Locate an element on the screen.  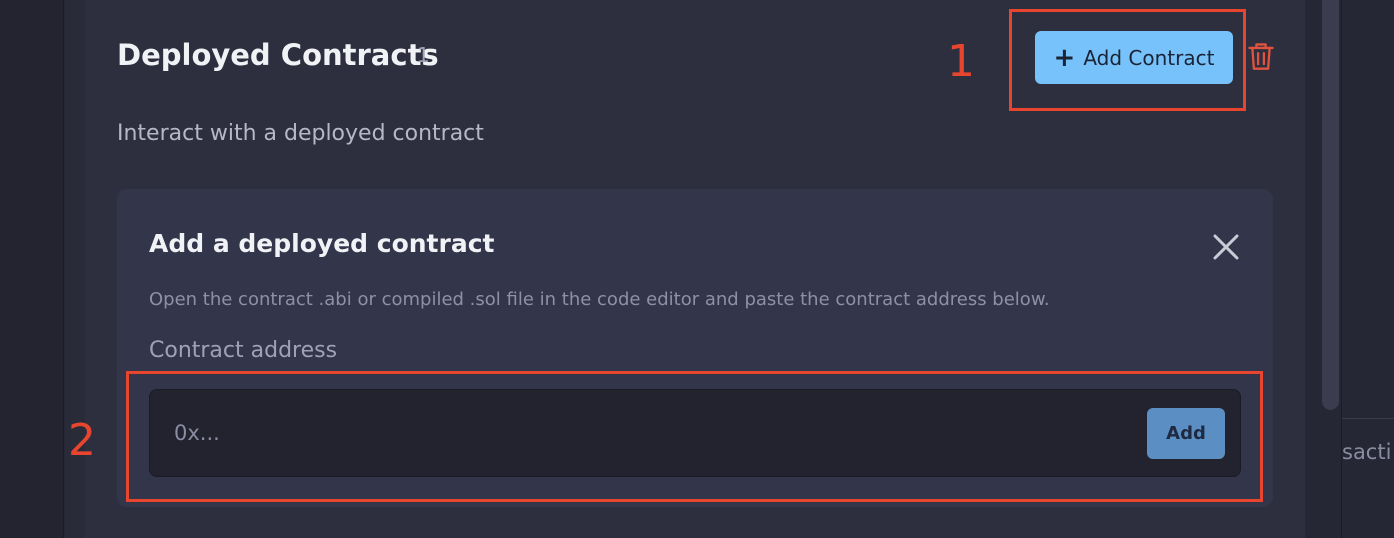
contract-count: 1 is located at coordinates (423, 55).